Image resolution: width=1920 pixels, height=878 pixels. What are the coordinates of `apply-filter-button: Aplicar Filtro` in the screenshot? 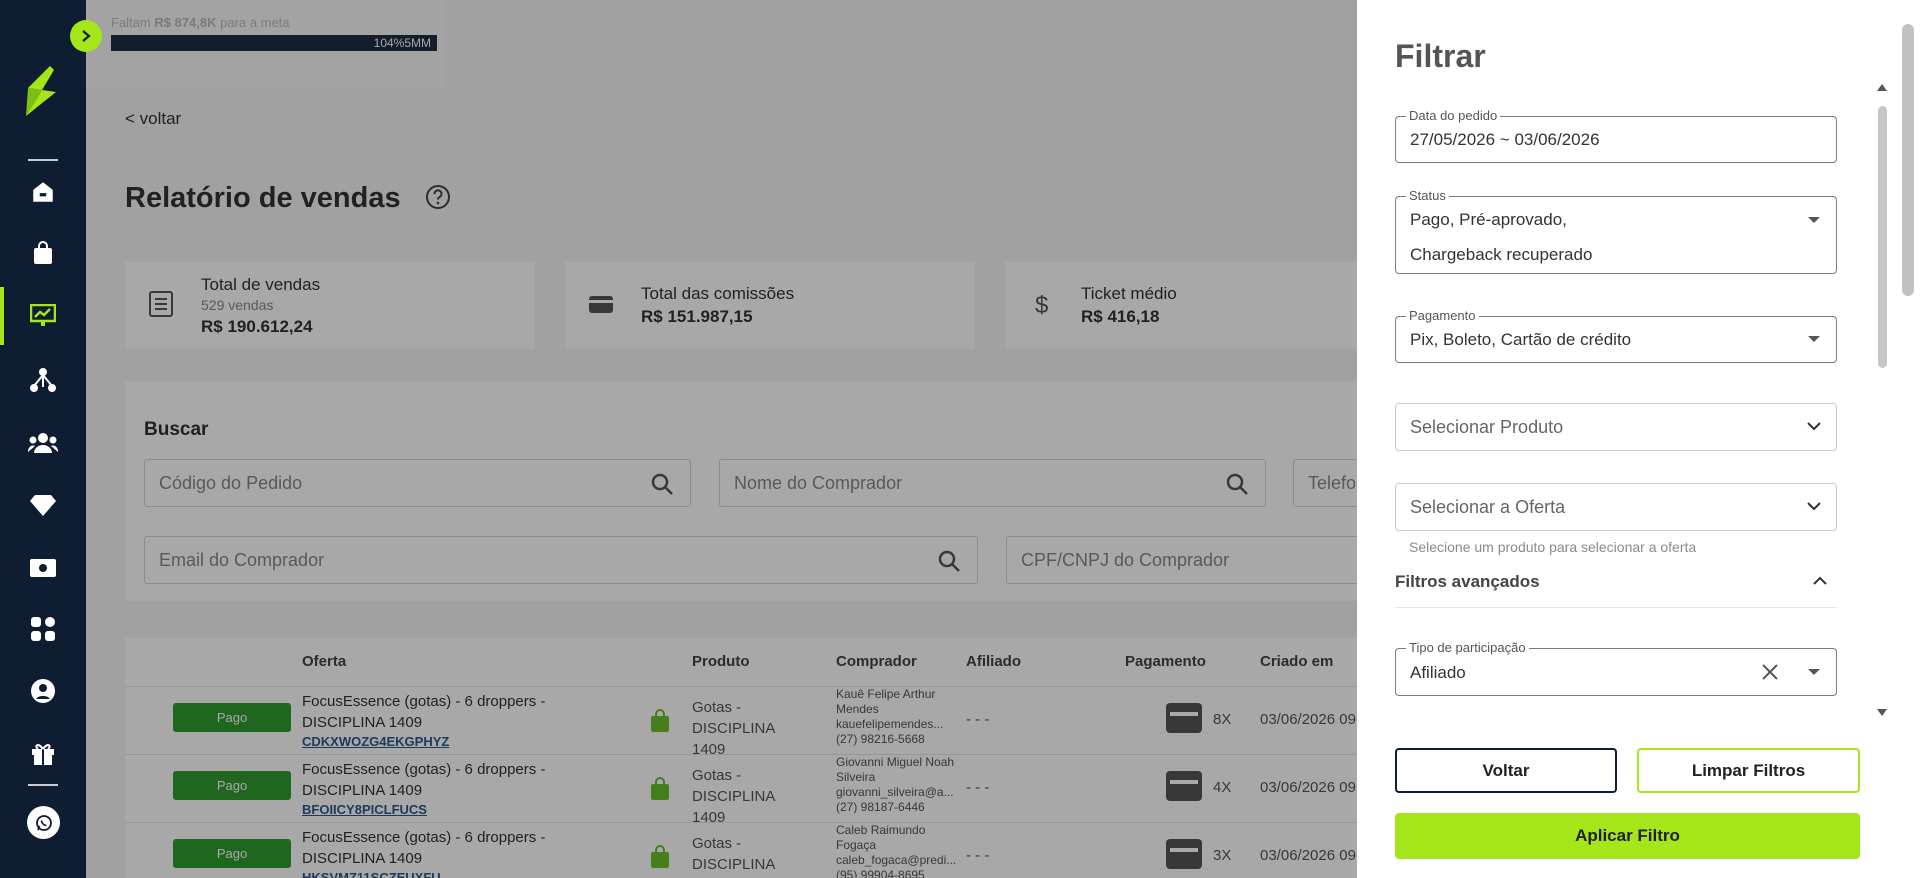 It's located at (1627, 836).